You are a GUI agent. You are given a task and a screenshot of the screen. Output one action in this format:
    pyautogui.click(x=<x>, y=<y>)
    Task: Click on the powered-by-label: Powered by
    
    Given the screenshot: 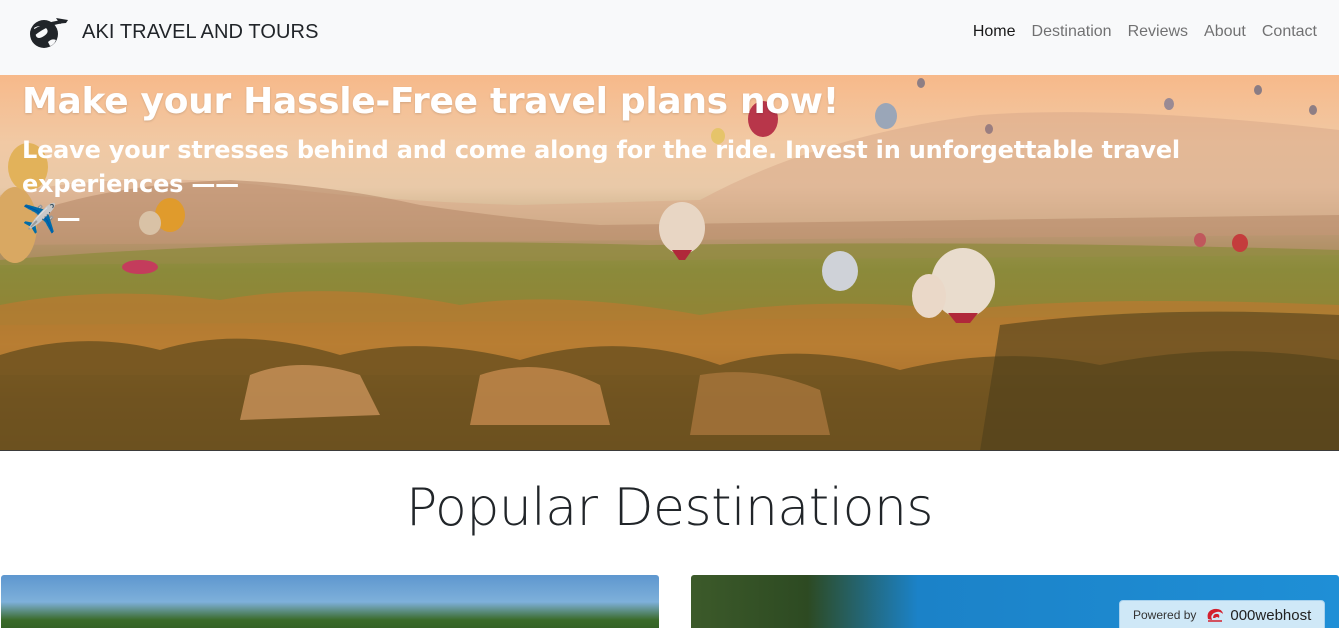 What is the action you would take?
    pyautogui.click(x=1165, y=615)
    